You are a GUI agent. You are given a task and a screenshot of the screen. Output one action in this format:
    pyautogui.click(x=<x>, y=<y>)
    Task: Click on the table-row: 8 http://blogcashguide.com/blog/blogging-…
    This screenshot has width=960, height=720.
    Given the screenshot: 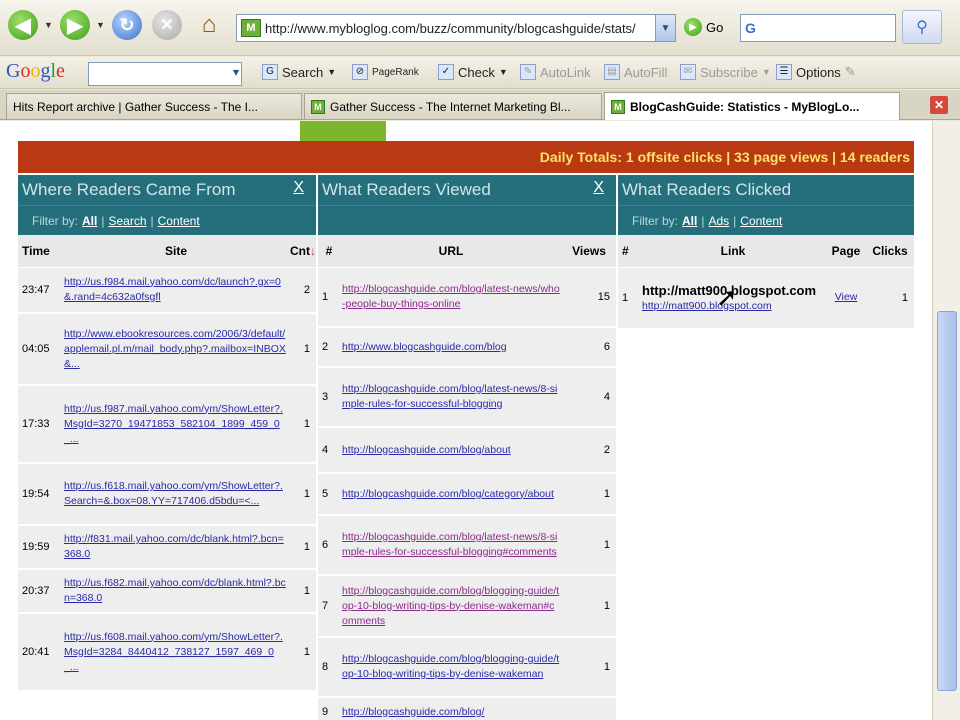 What is the action you would take?
    pyautogui.click(x=467, y=667)
    